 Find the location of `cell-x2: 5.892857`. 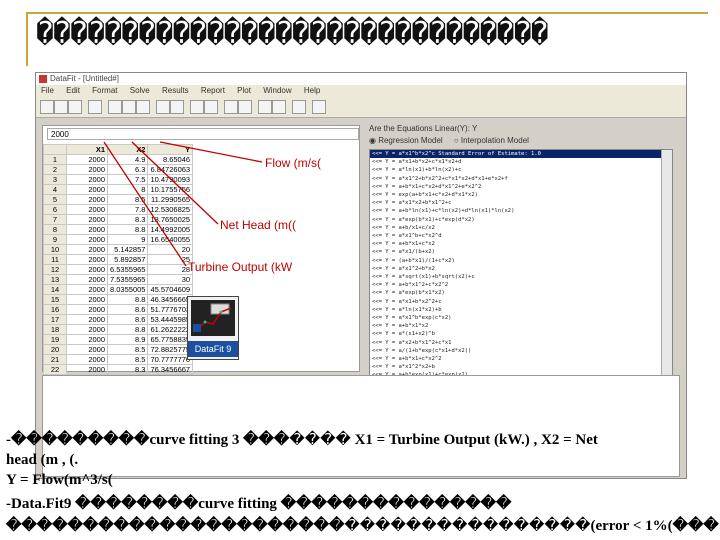

cell-x2: 5.892857 is located at coordinates (127, 259).